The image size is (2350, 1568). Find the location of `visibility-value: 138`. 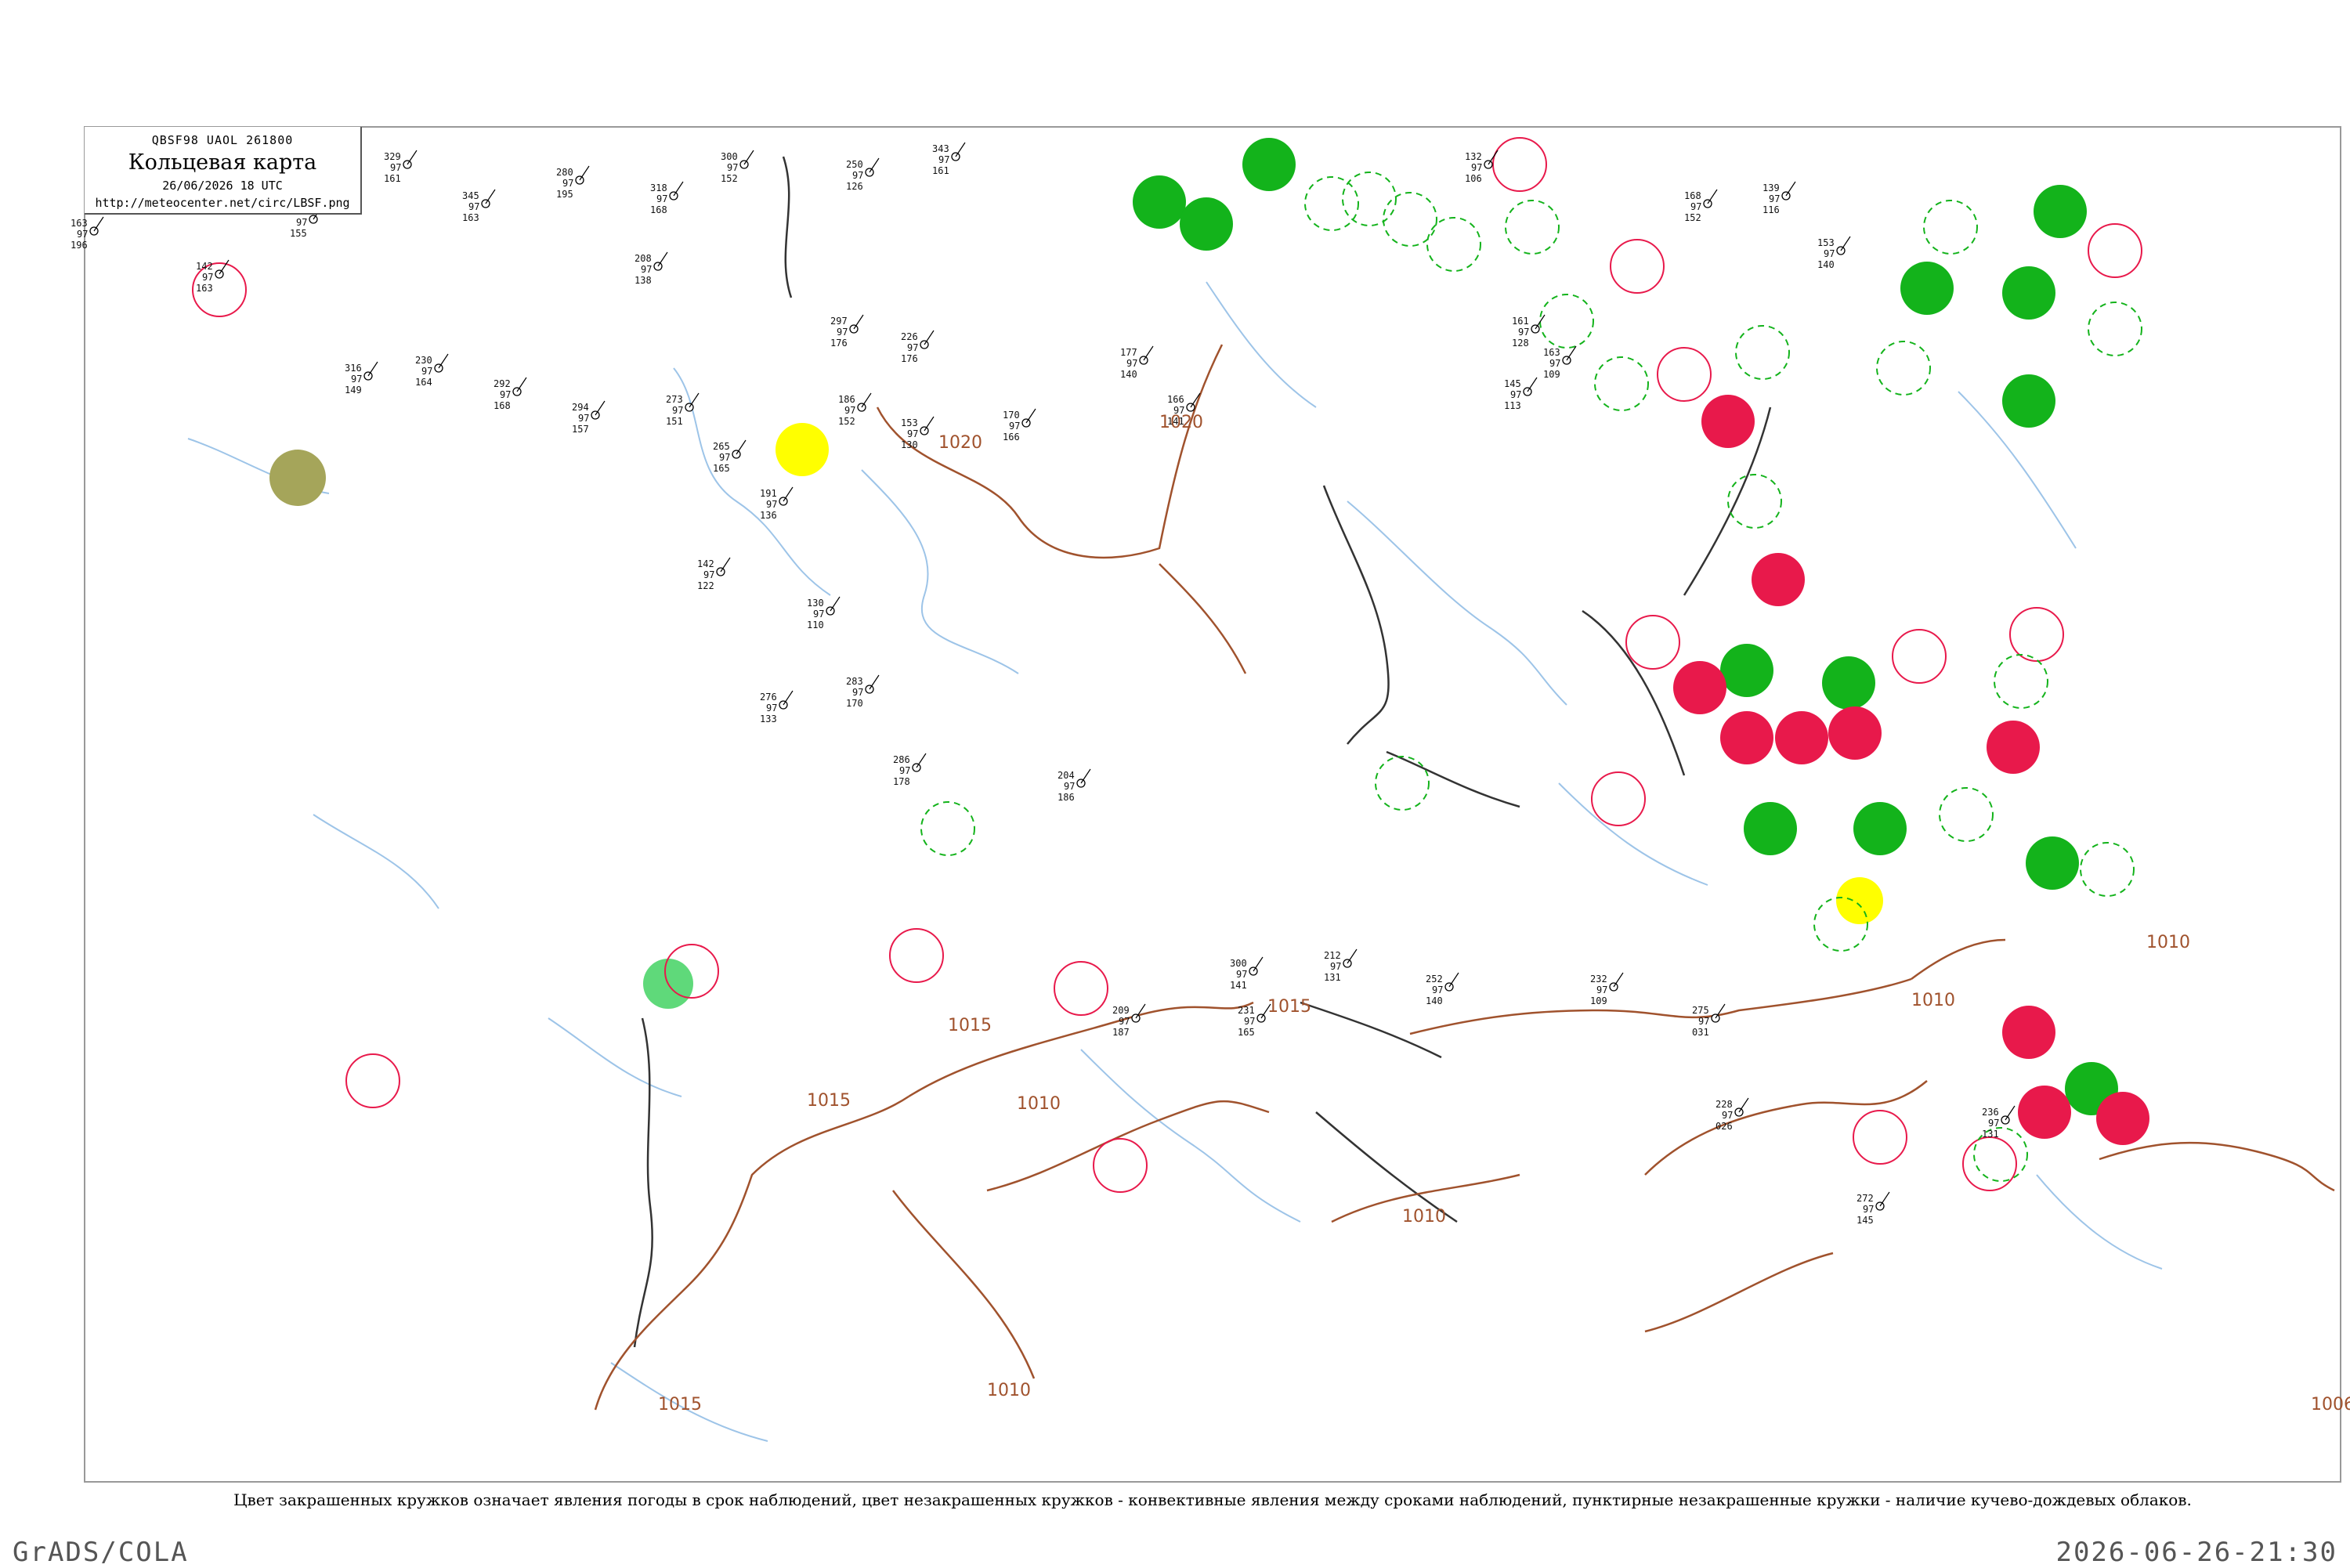

visibility-value: 138 is located at coordinates (643, 280).